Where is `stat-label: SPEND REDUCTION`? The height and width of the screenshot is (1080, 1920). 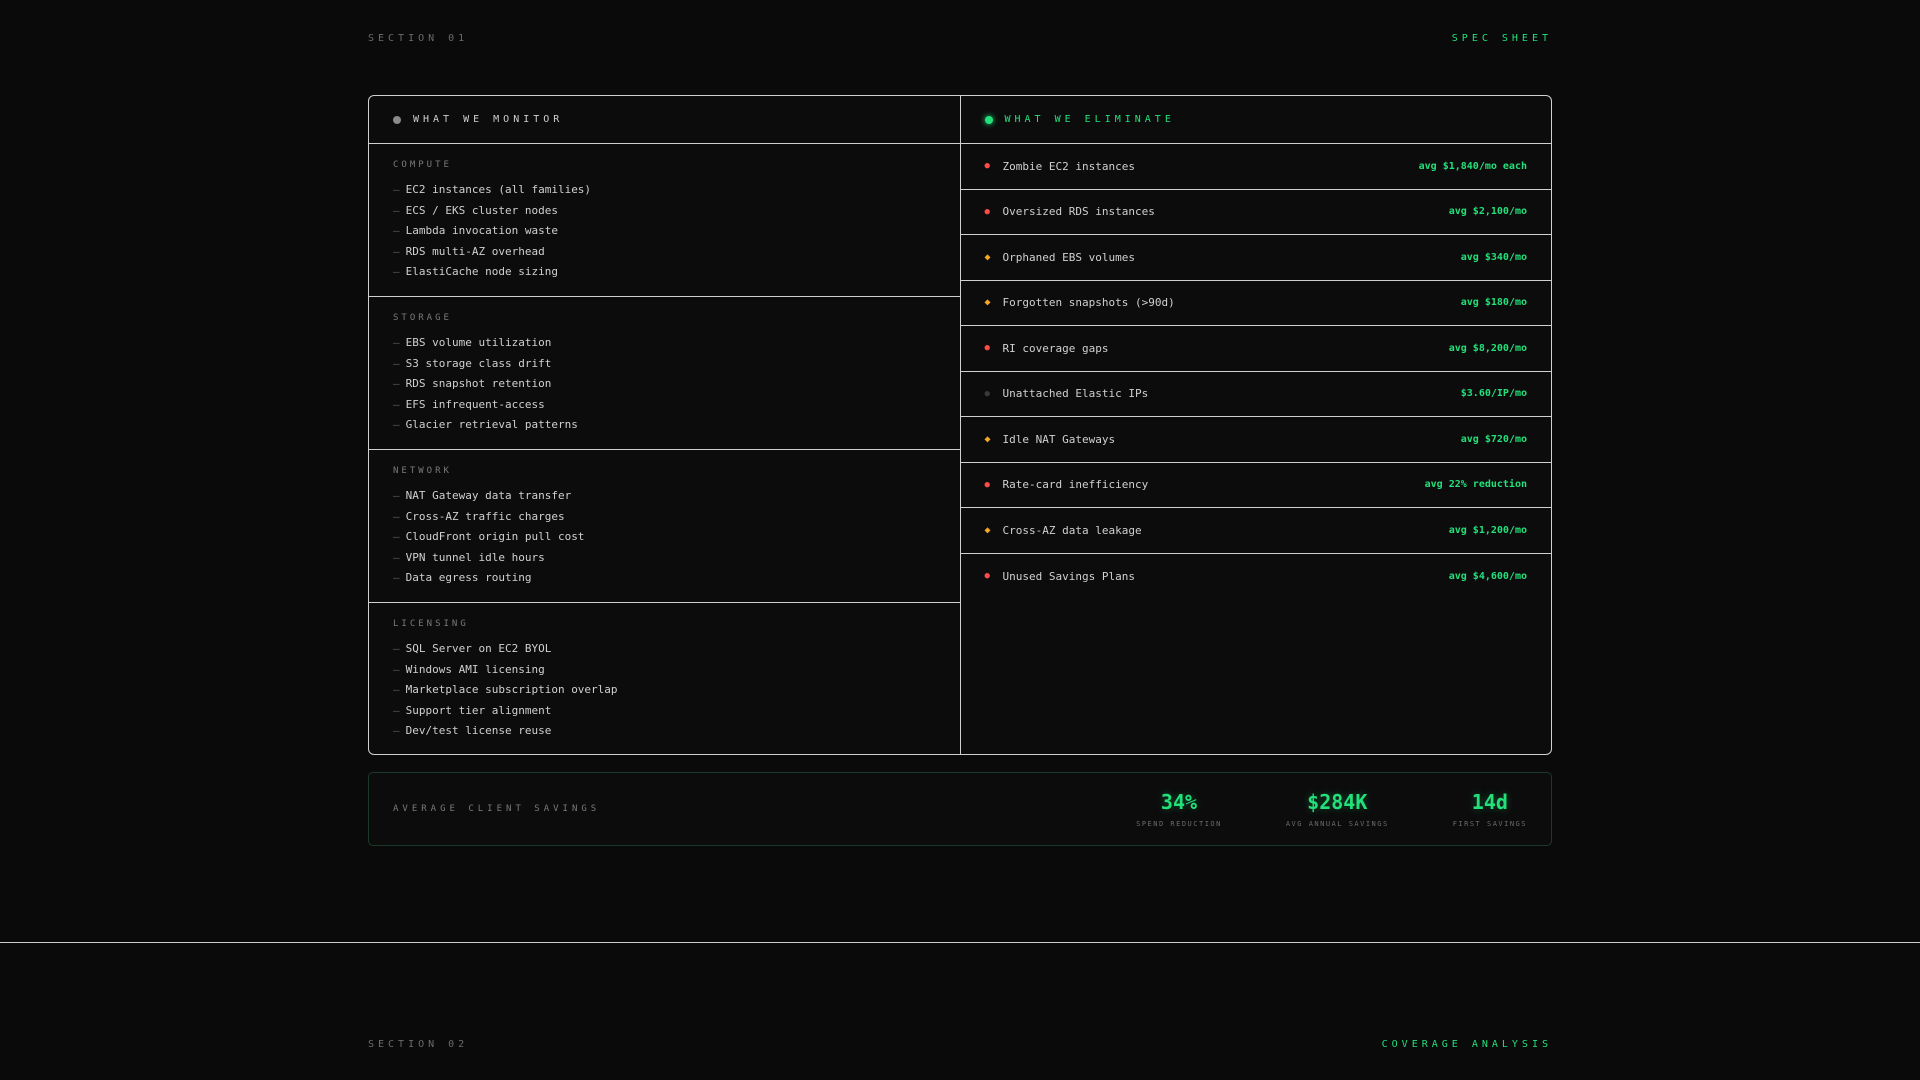 stat-label: SPEND REDUCTION is located at coordinates (1179, 824).